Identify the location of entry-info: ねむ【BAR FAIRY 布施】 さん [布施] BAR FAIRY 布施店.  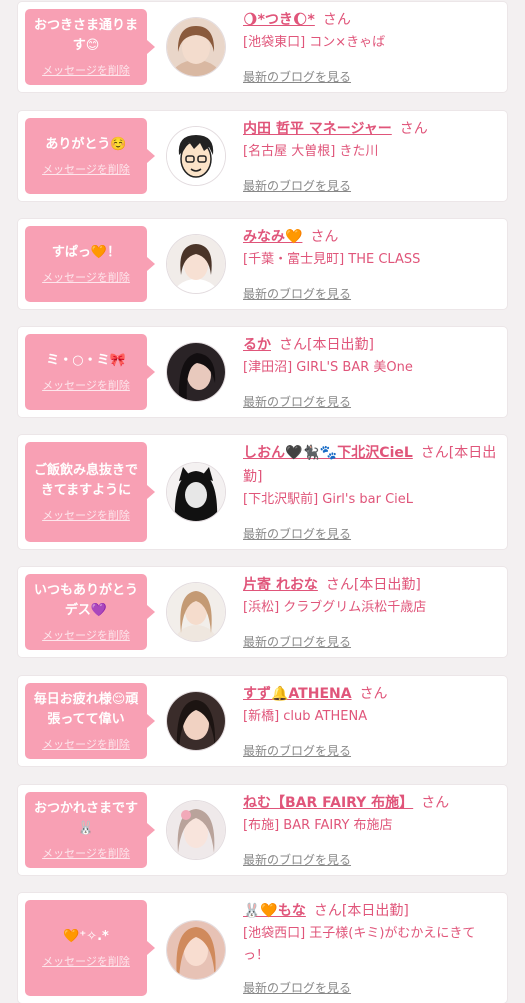
(371, 814).